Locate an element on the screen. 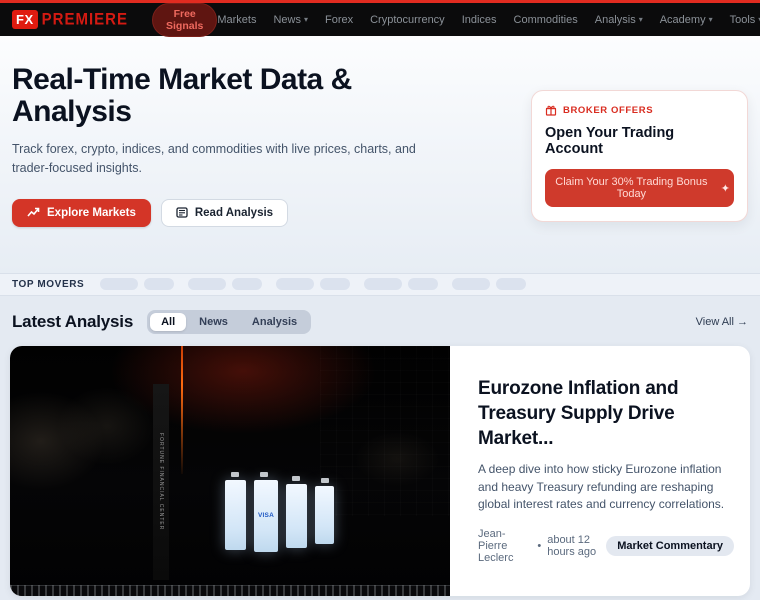  article-category-badge: Market Commentary is located at coordinates (670, 546).